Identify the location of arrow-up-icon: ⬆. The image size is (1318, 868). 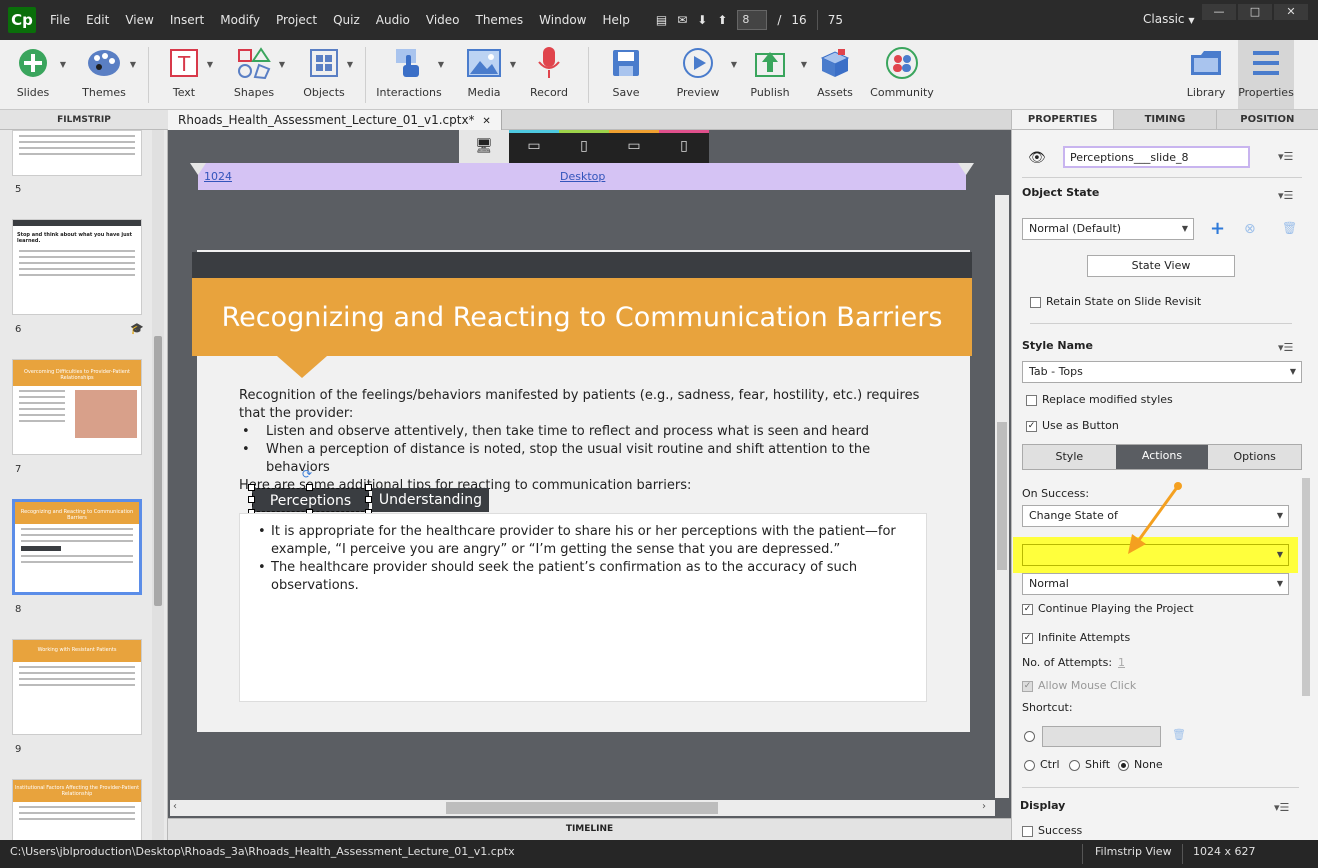
(722, 20).